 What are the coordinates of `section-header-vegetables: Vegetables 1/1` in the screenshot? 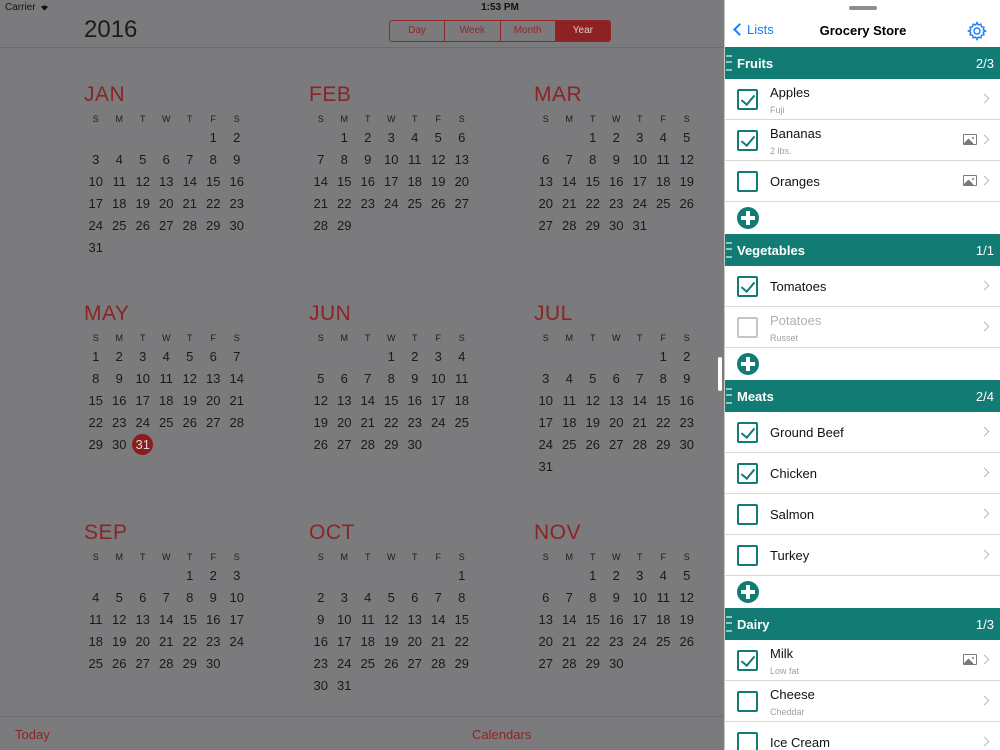 It's located at (862, 250).